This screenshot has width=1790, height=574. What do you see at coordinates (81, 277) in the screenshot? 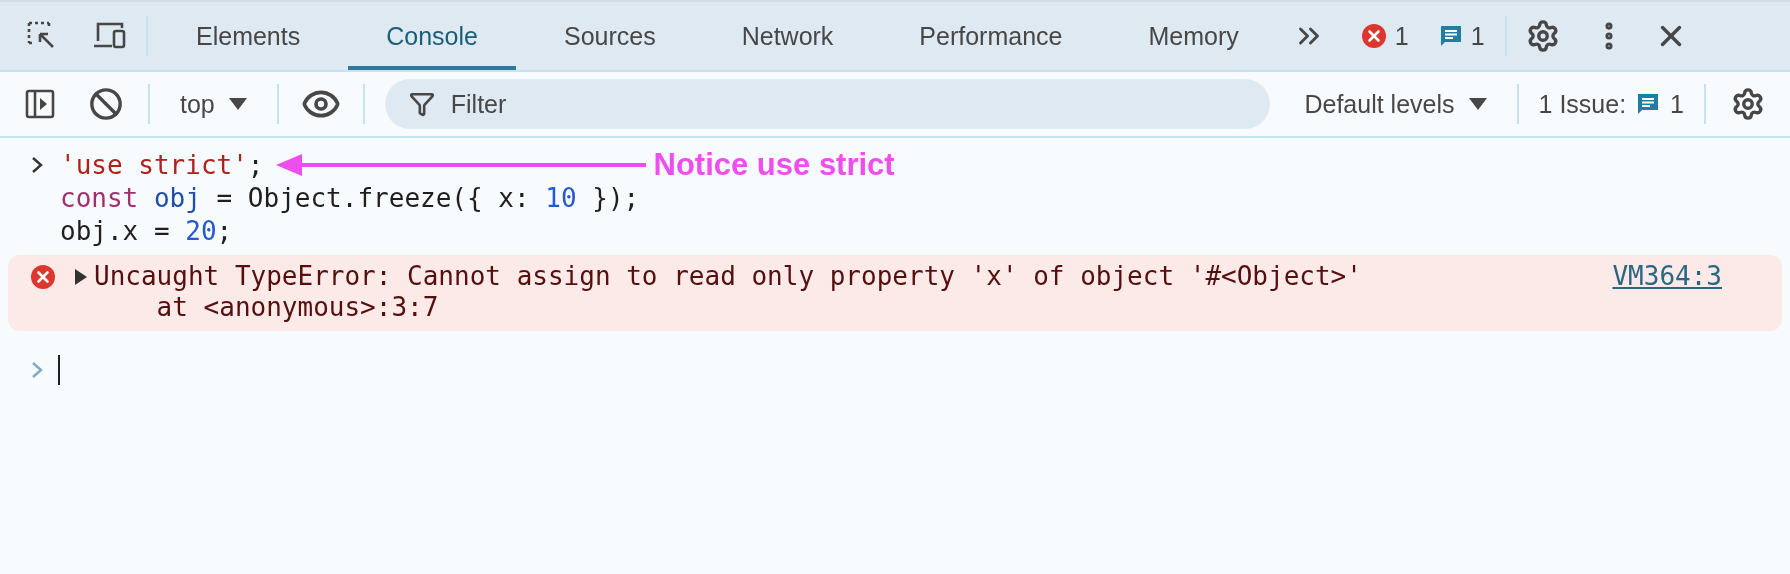
I see `expand-triangle-icon` at bounding box center [81, 277].